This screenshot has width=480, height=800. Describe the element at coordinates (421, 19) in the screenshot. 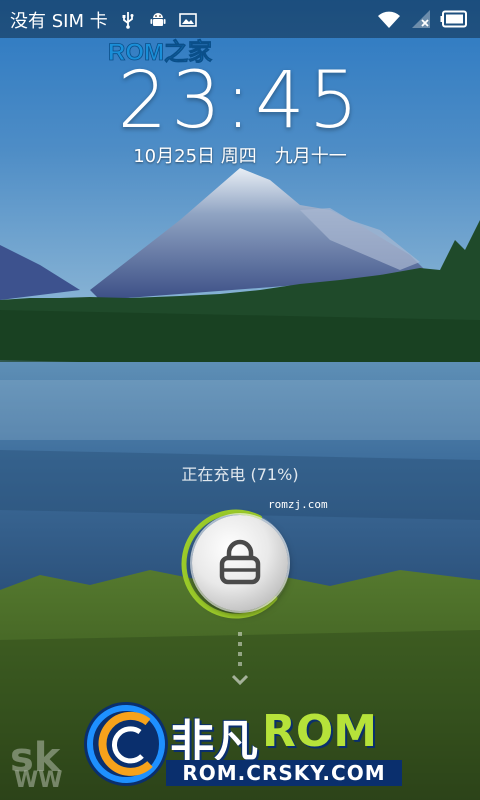

I see `no-signal-icon` at that location.